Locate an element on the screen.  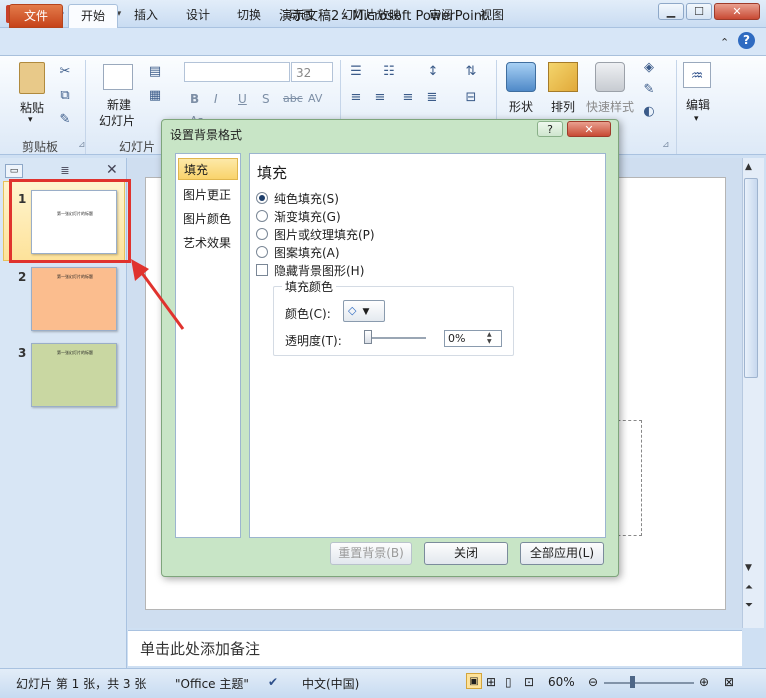
transparency-slider-handle is located at coordinates (368, 337).